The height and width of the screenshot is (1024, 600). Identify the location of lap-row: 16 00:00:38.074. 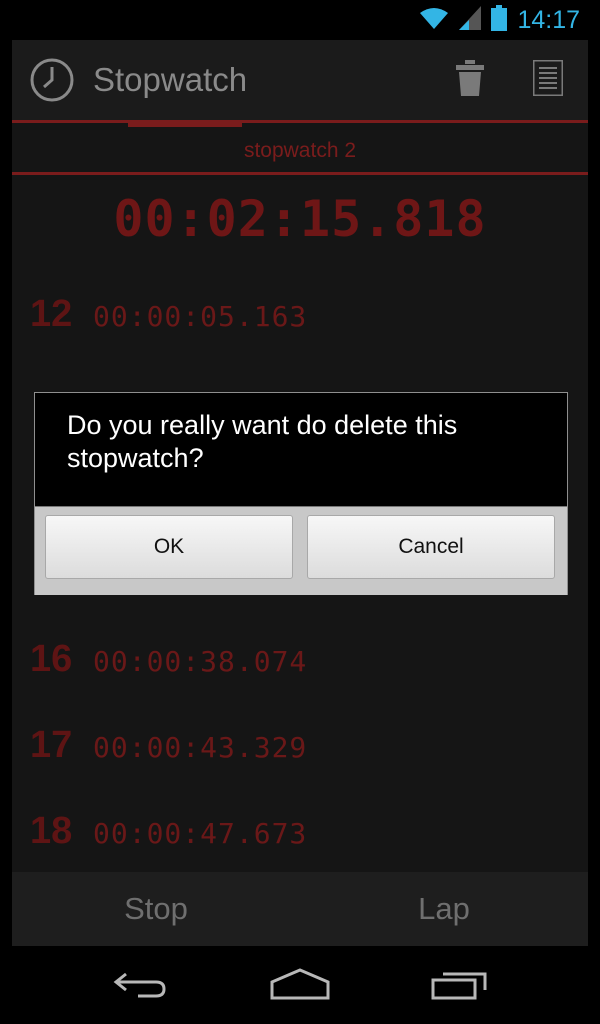
(168, 663).